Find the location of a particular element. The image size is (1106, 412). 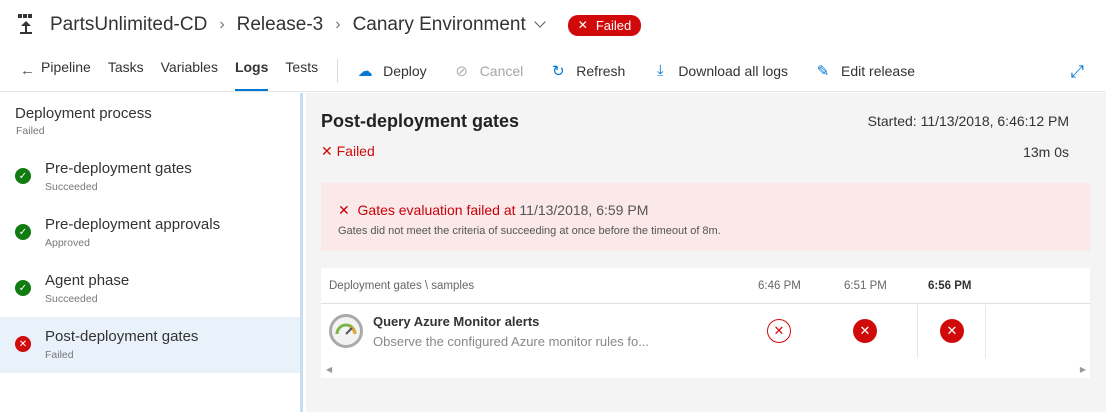

refresh-button: ↻ Refresh is located at coordinates (587, 71).